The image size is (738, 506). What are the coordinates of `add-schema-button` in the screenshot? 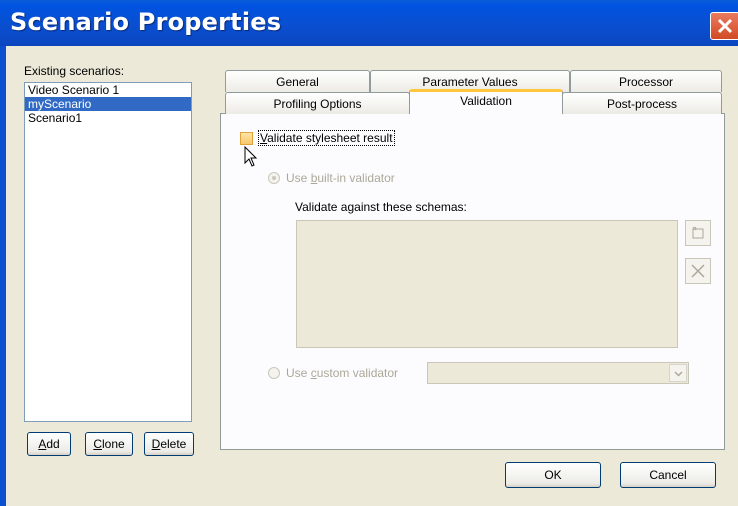 It's located at (698, 233).